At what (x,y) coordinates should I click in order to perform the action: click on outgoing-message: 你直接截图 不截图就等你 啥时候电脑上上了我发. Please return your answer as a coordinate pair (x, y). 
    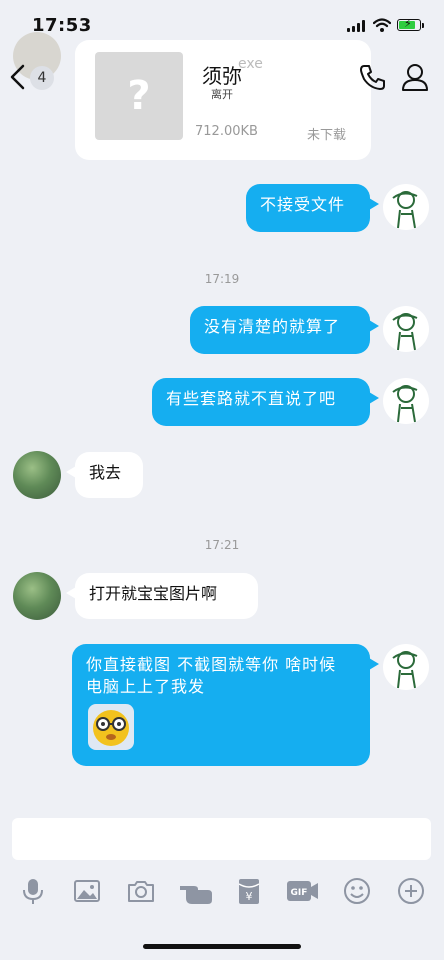
    Looking at the image, I should click on (225, 705).